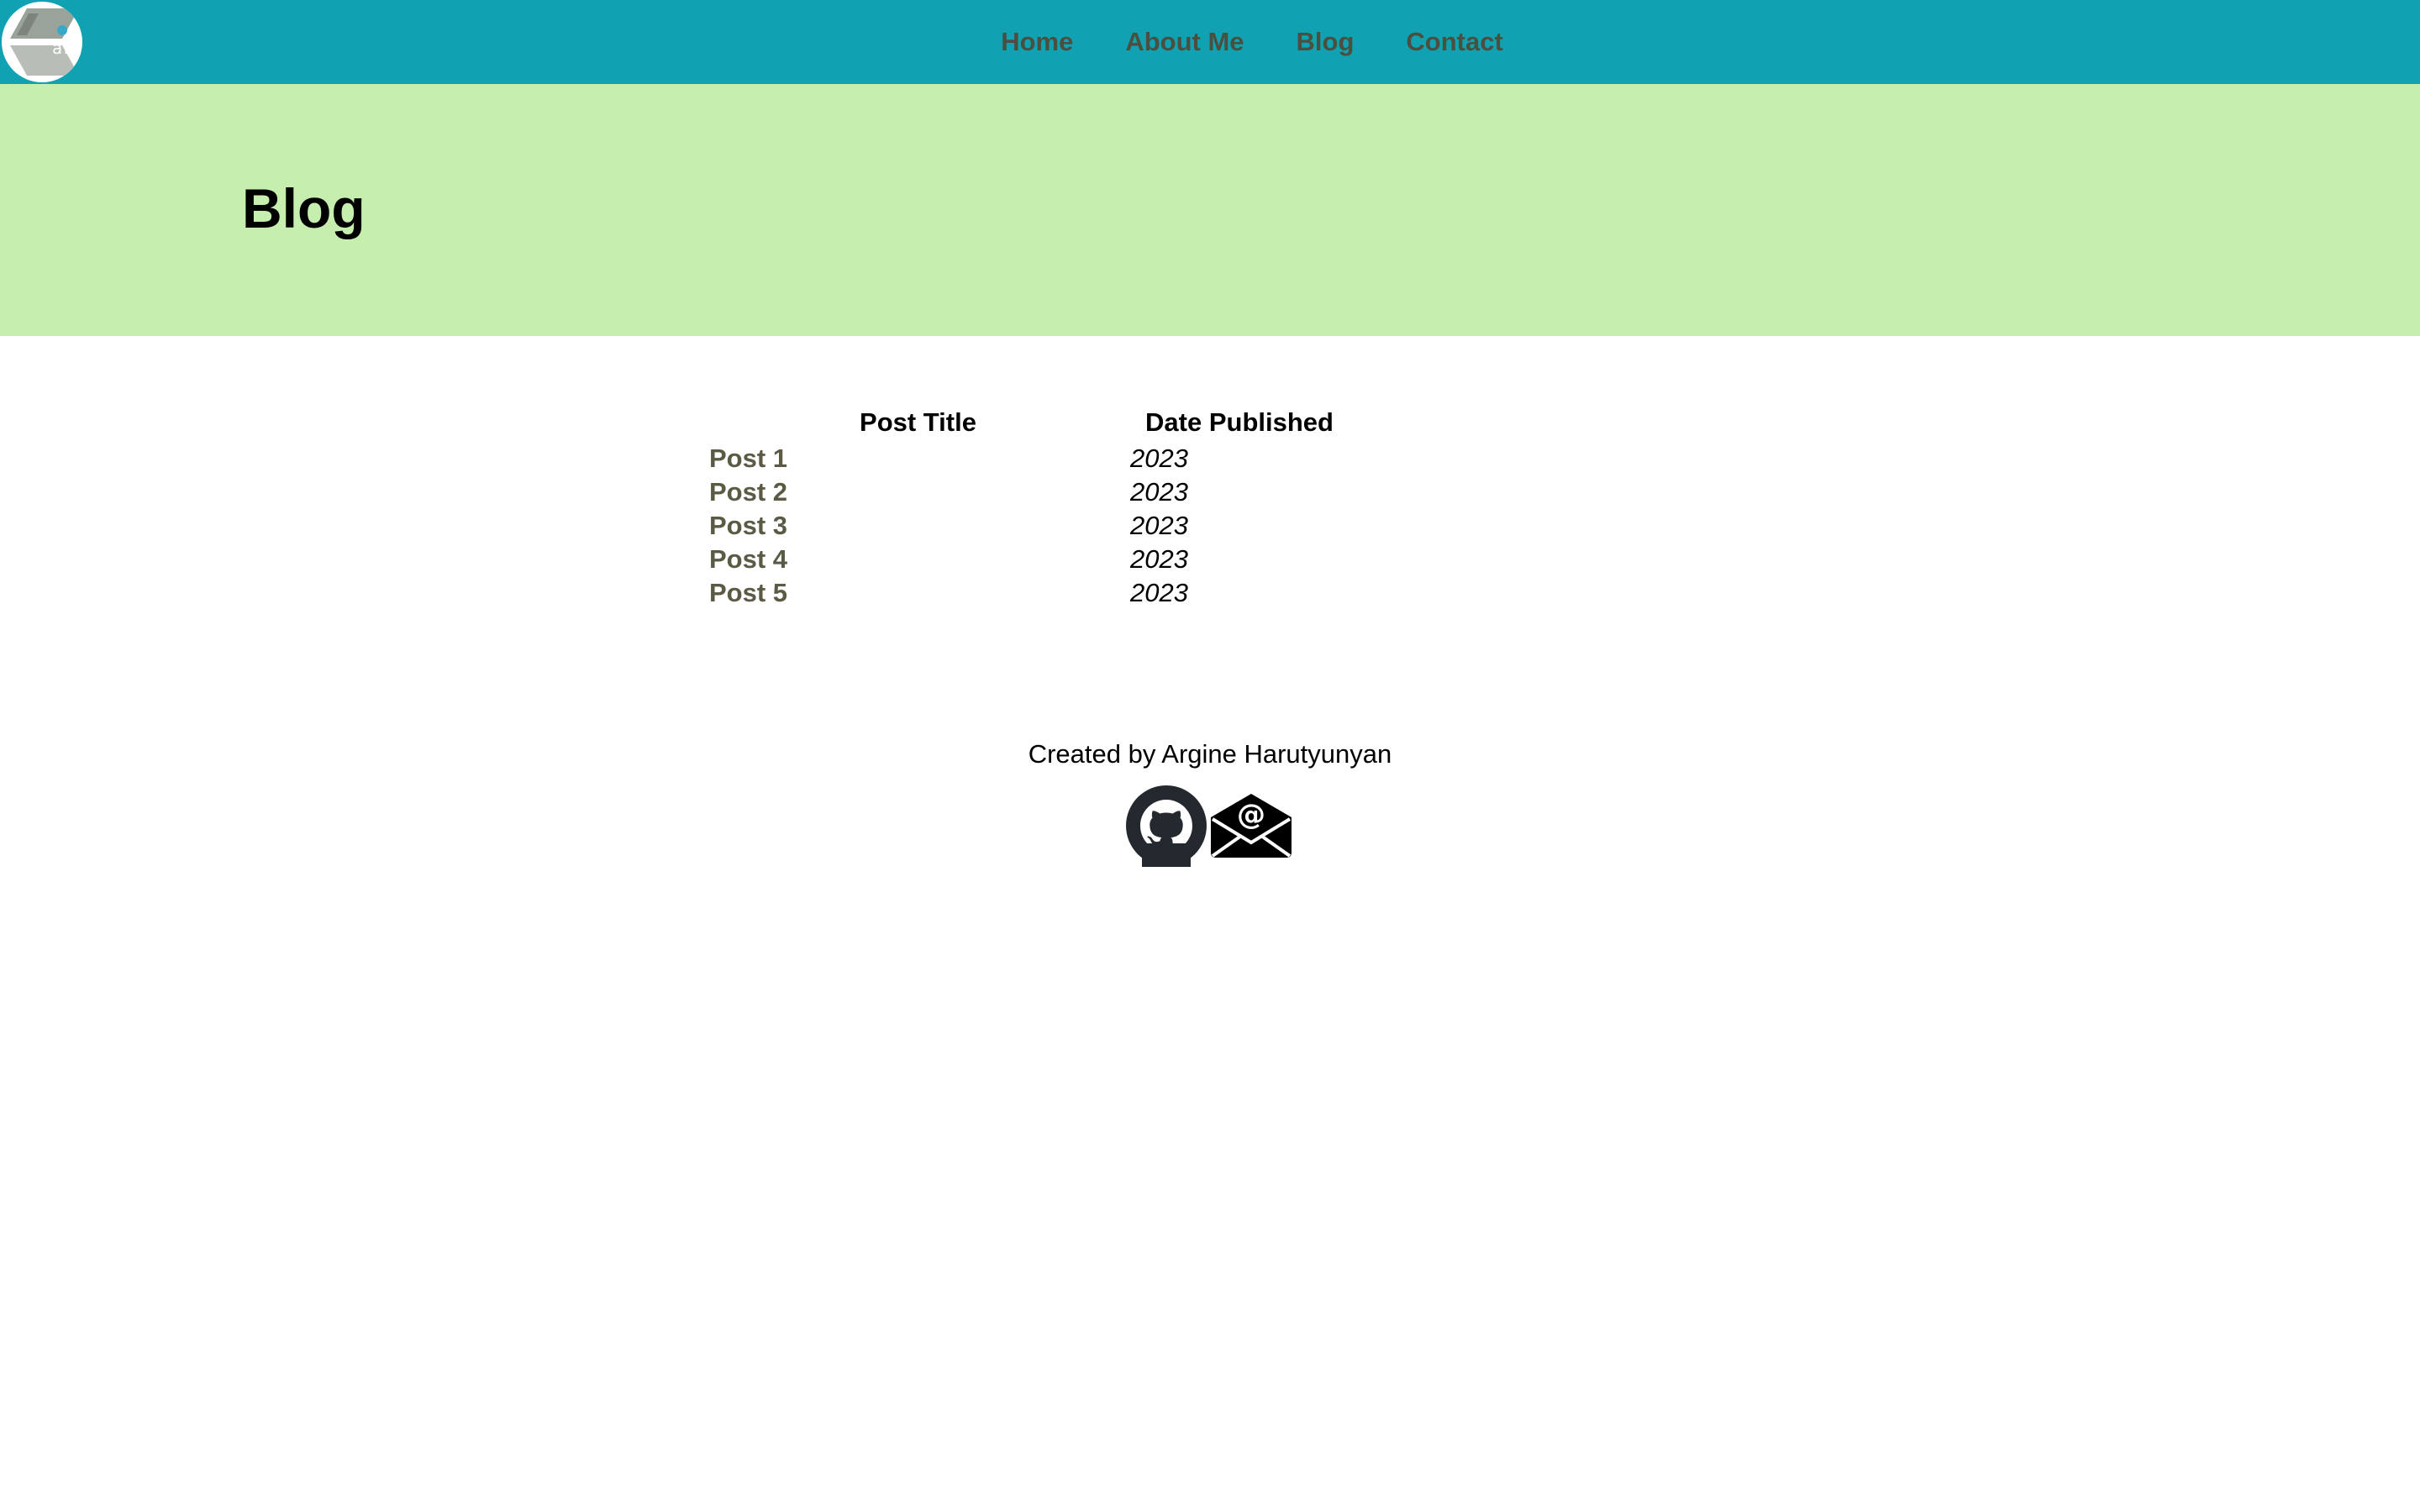 This screenshot has height=1512, width=2420. I want to click on table-header-row: Post Title Date Published, so click(1027, 422).